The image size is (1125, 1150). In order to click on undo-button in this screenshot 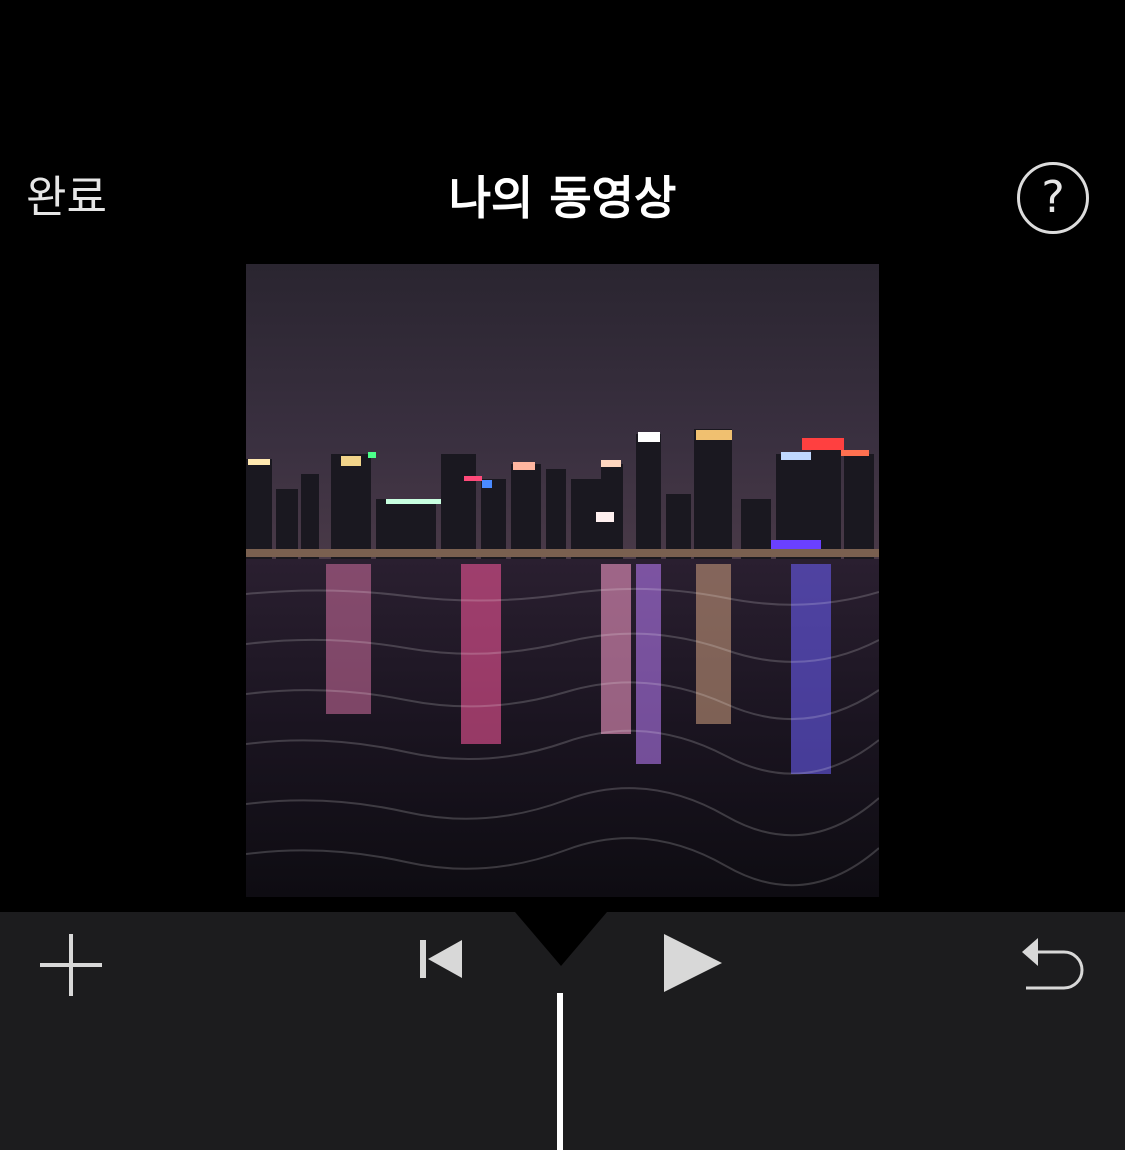, I will do `click(1053, 961)`.